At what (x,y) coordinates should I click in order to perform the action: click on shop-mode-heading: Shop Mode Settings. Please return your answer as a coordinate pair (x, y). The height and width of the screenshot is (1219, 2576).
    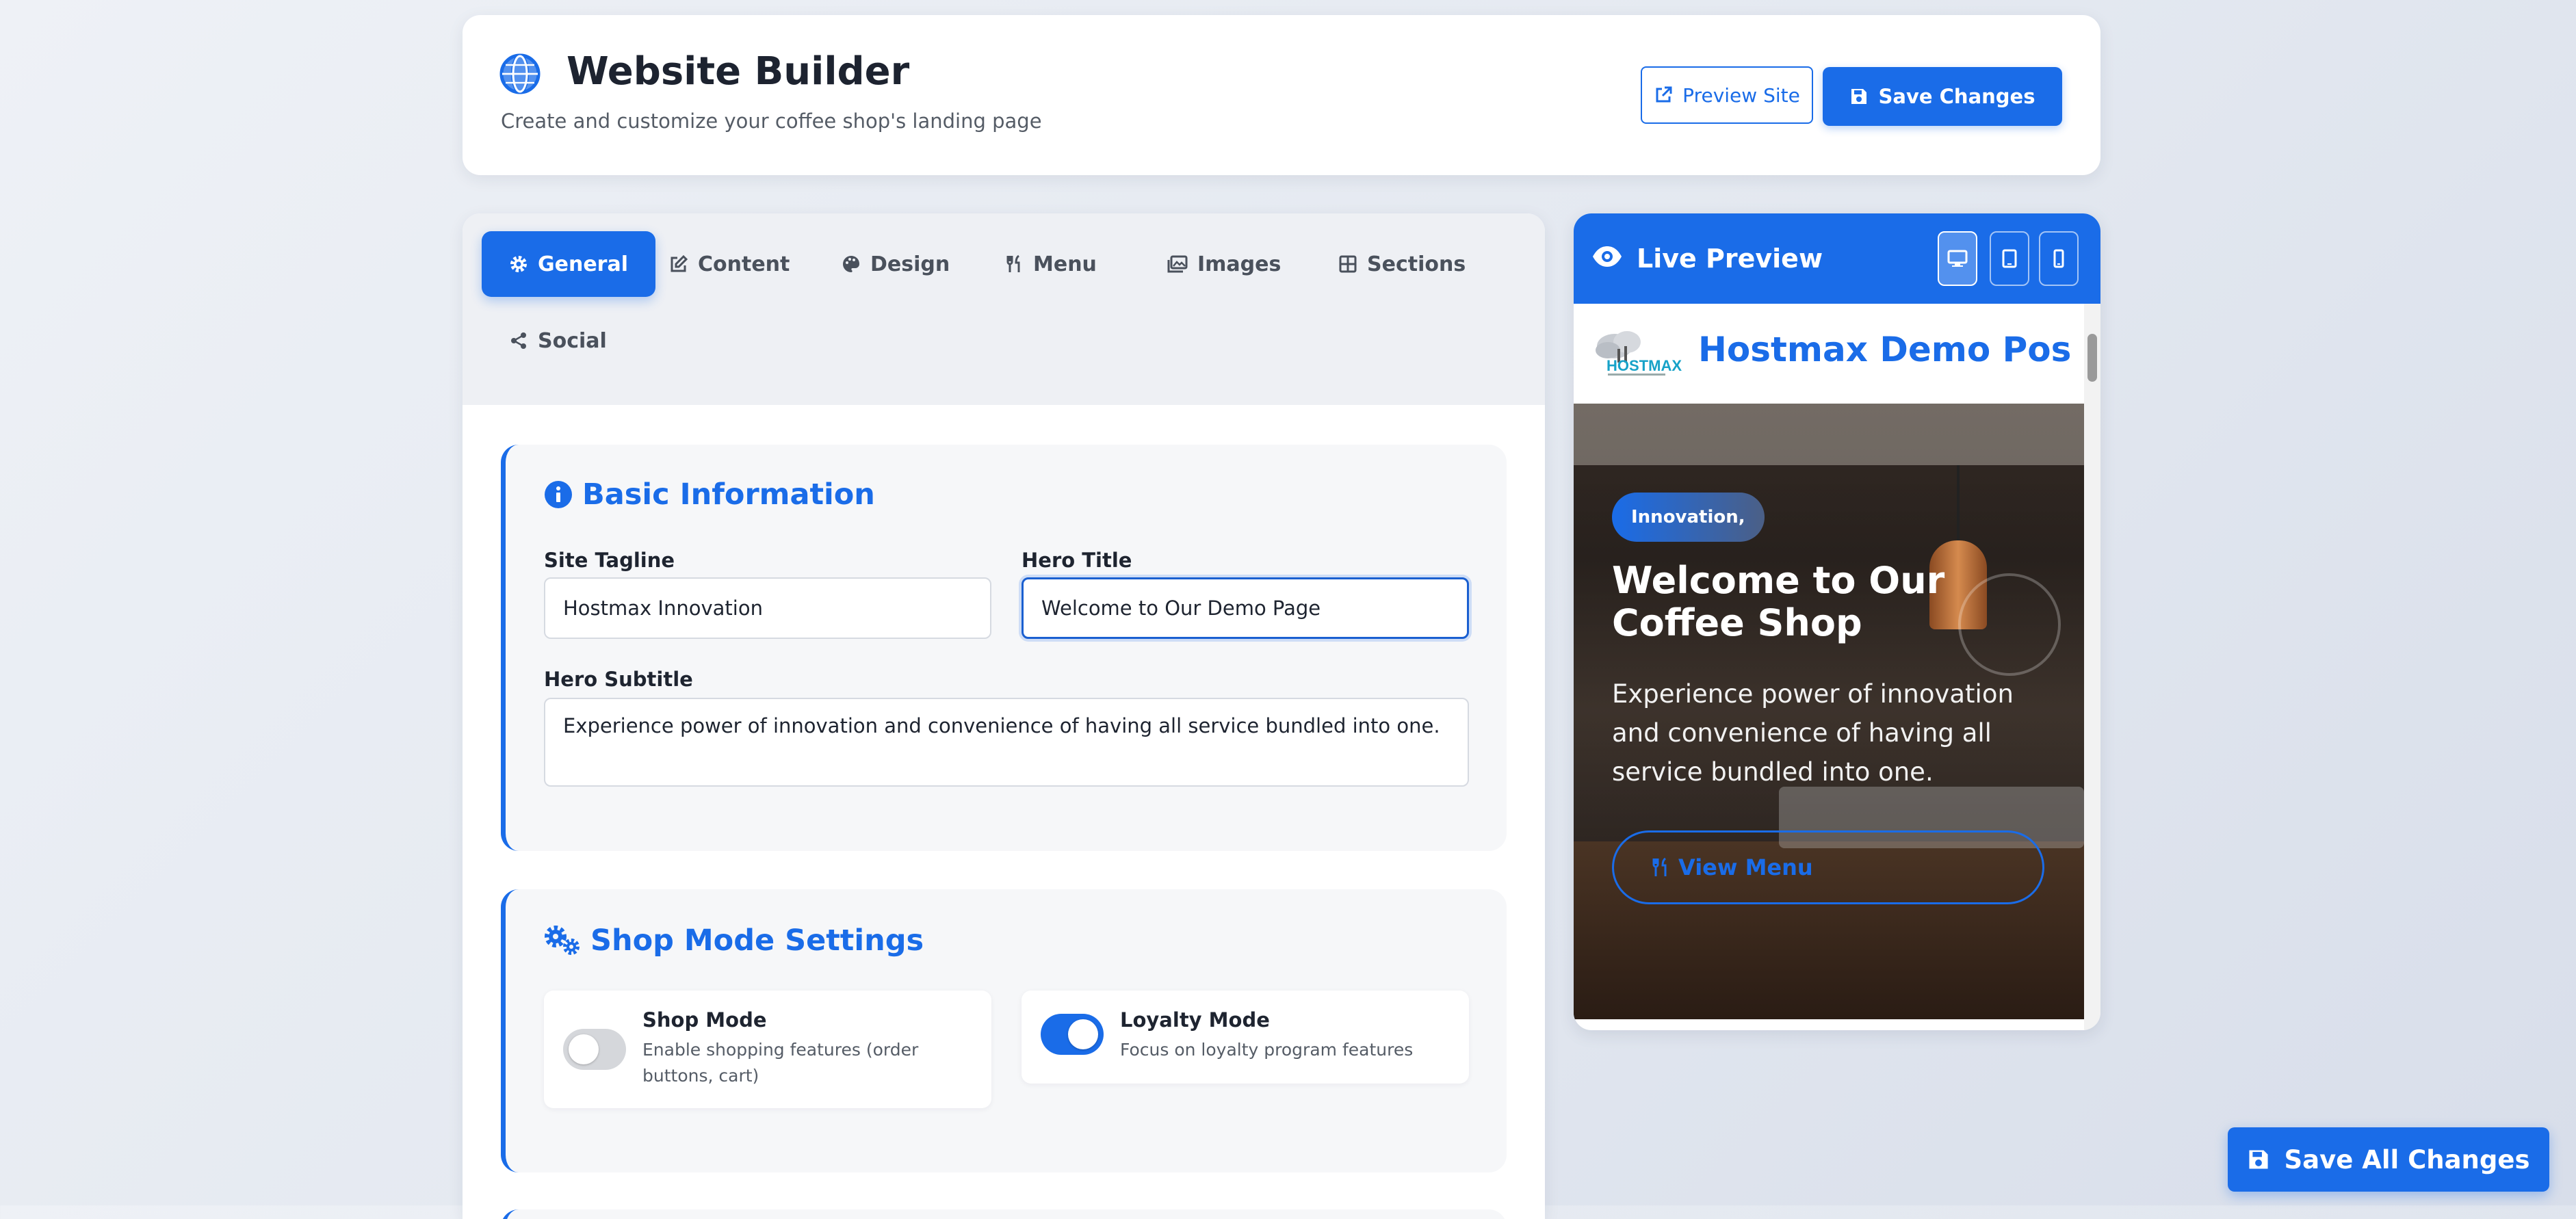
    Looking at the image, I should click on (734, 941).